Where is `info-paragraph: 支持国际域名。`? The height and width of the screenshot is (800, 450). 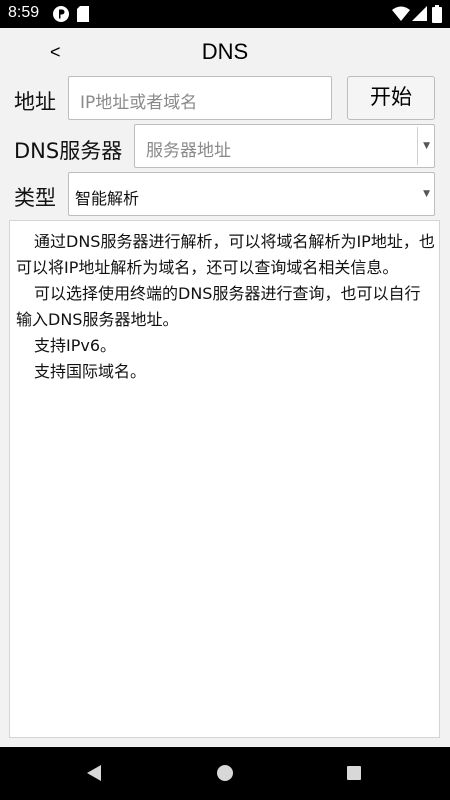 info-paragraph: 支持国际域名。 is located at coordinates (90, 371).